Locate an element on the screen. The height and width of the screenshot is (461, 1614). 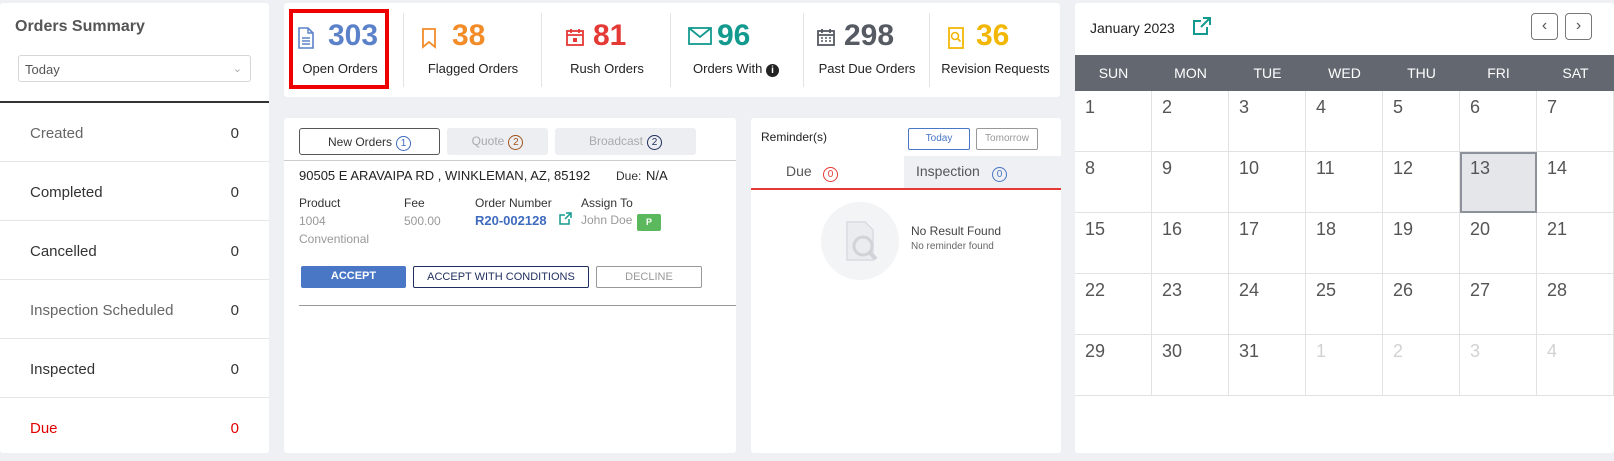
tab-due: Due 0 is located at coordinates (827, 172).